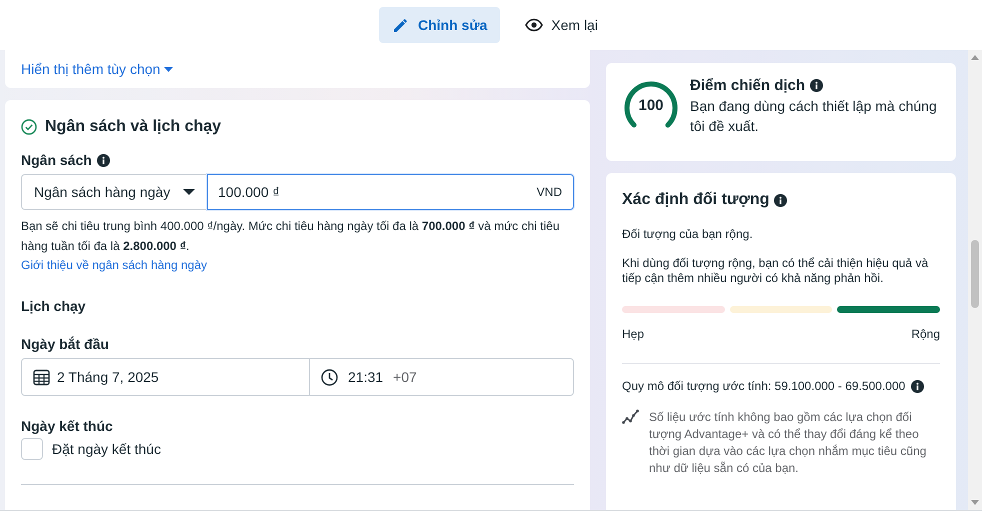 The image size is (982, 521). I want to click on scroll-up-icon, so click(975, 57).